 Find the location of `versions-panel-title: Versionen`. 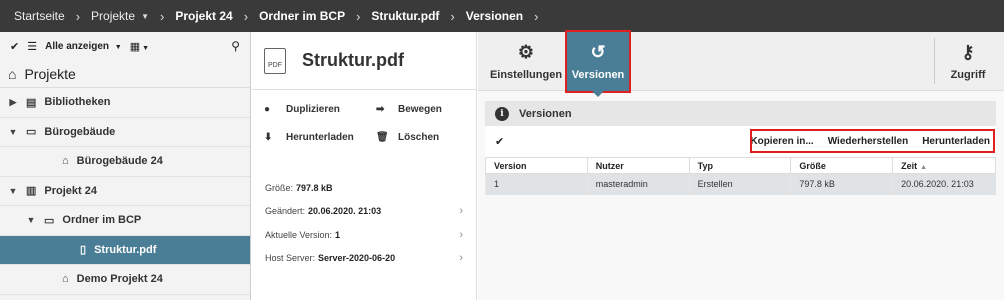

versions-panel-title: Versionen is located at coordinates (545, 113).